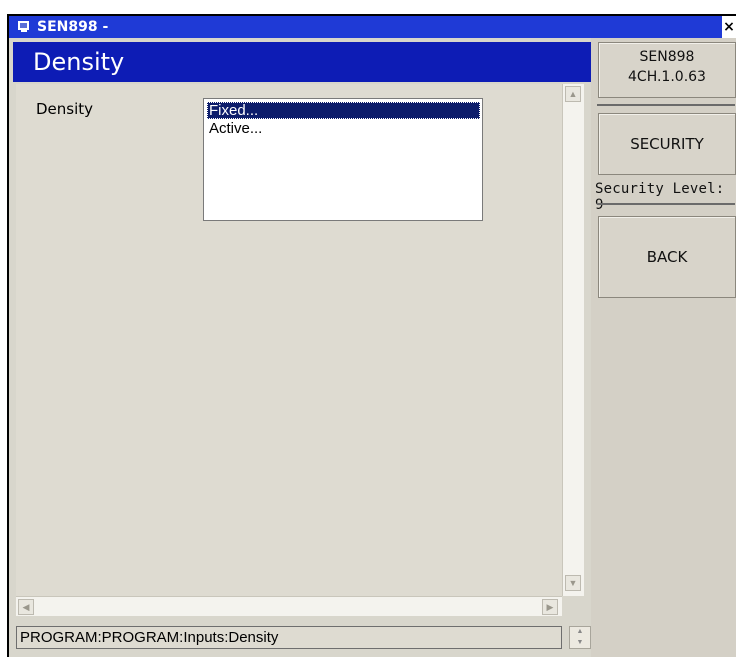 This screenshot has width=736, height=657. Describe the element at coordinates (65, 109) in the screenshot. I see `density-label: Density` at that location.